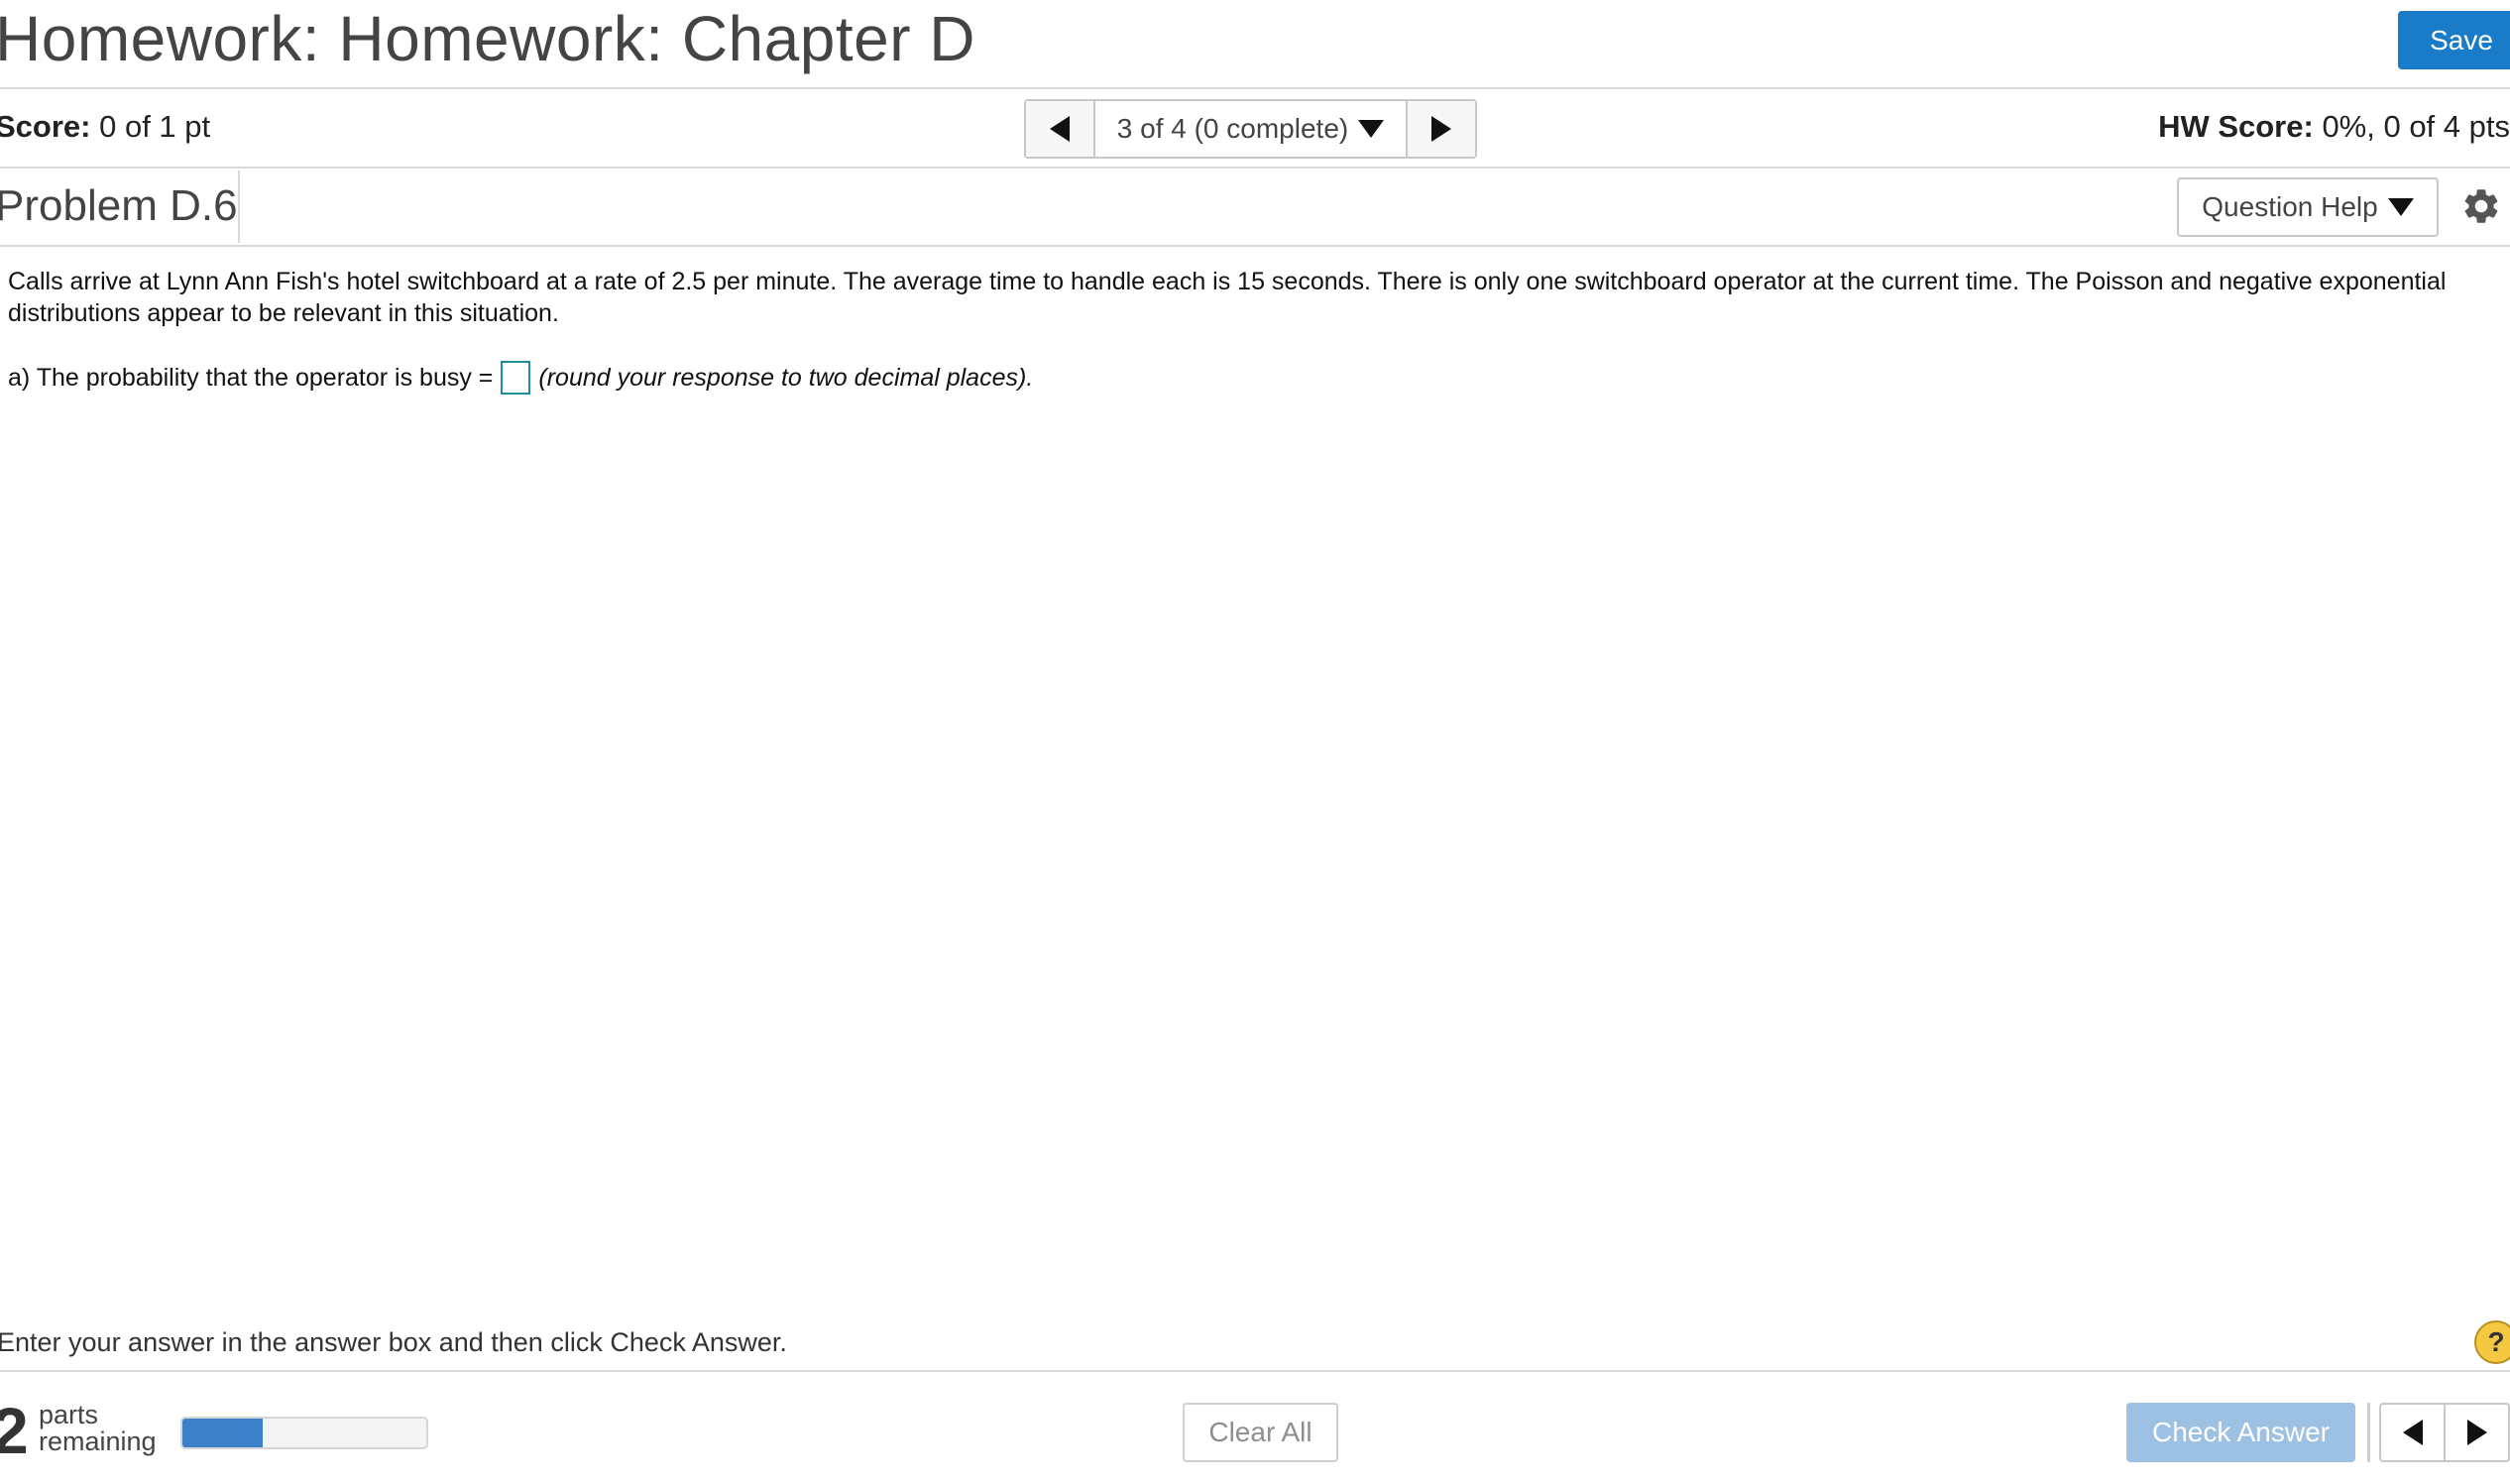 The image size is (2510, 1484). Describe the element at coordinates (155, 127) in the screenshot. I see `score-value: 0 of 1 pt` at that location.